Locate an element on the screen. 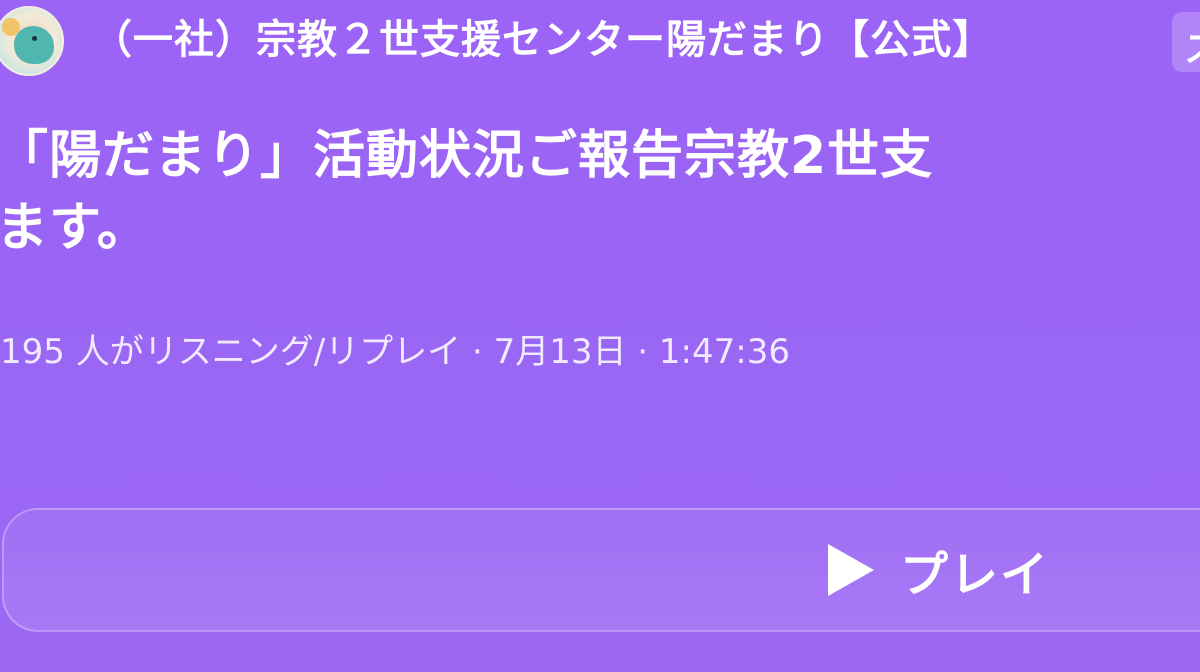  host-chip-text: ス is located at coordinates (1192, 46).